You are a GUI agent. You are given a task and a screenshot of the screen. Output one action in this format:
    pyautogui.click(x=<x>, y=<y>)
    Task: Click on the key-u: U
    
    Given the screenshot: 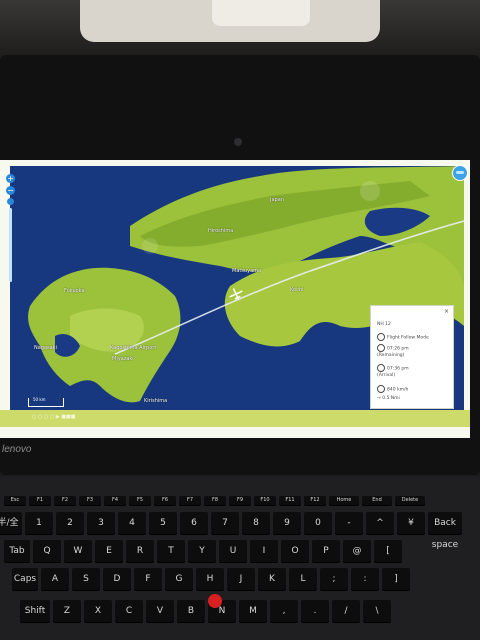 What is the action you would take?
    pyautogui.click(x=233, y=551)
    